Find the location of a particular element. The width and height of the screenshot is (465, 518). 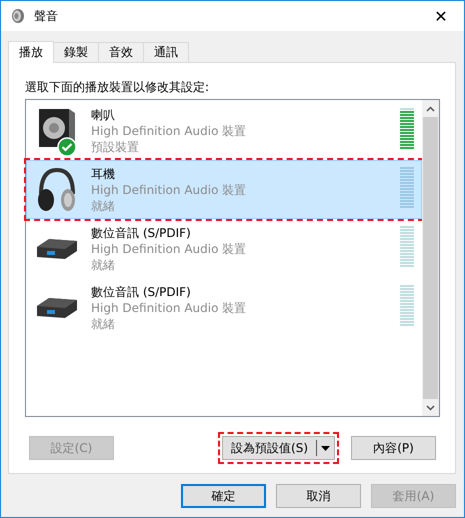

window-title: 聲音 is located at coordinates (46, 16).